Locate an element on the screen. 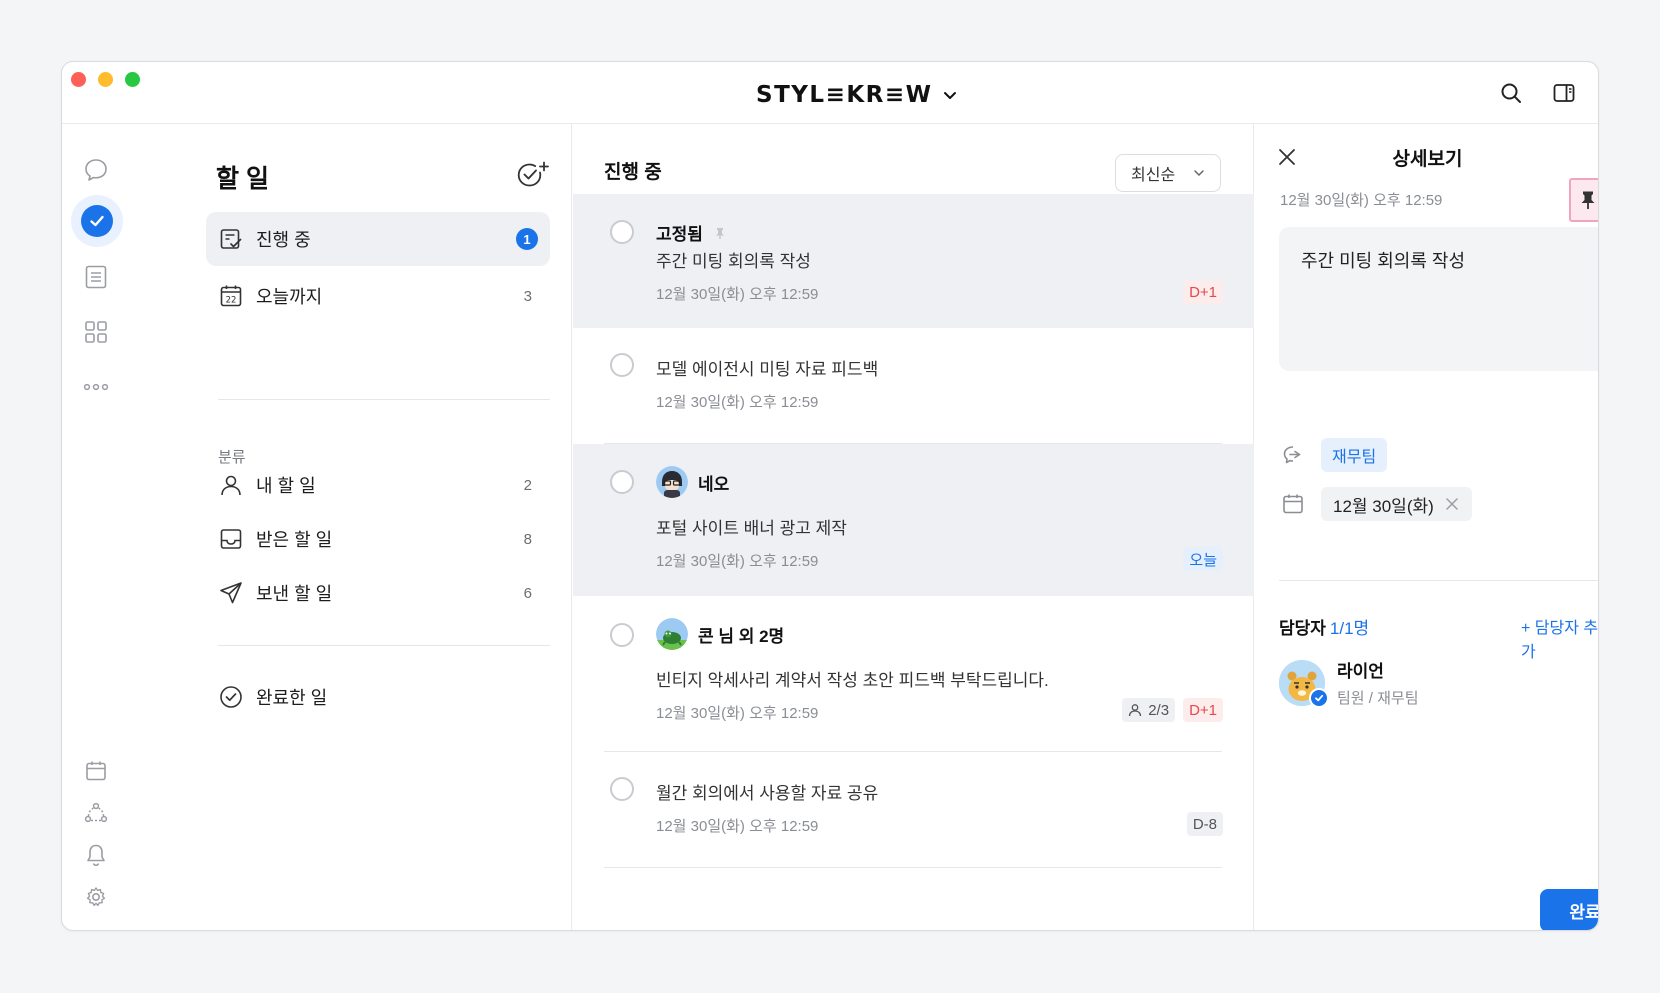  rail-calendar is located at coordinates (96, 771).